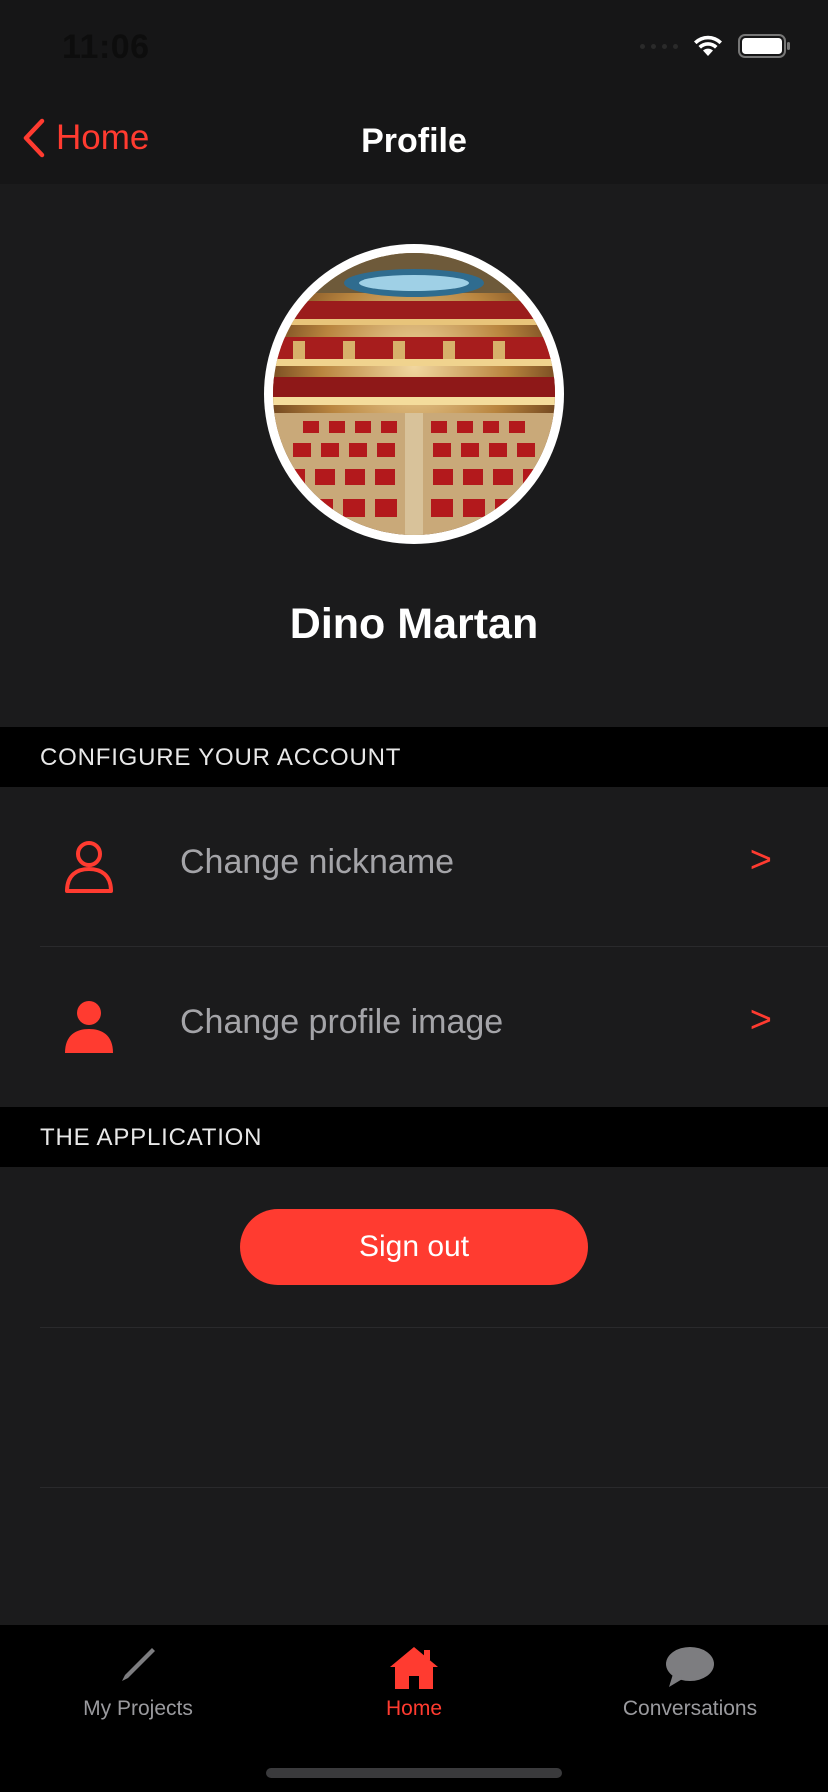 The height and width of the screenshot is (1792, 828). What do you see at coordinates (151, 1137) in the screenshot?
I see `section-header-label: THE APPLICATION` at bounding box center [151, 1137].